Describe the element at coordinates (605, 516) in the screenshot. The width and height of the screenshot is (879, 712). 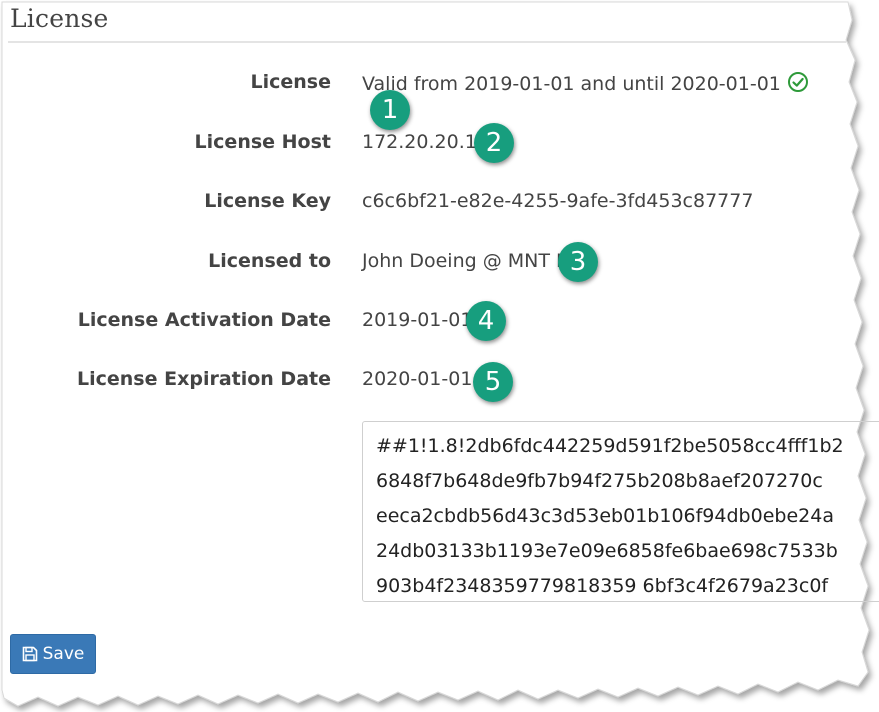
I see `license-text-line: eeca2cbdb56d43c3d53eb01b106f94db0ebe24a` at that location.